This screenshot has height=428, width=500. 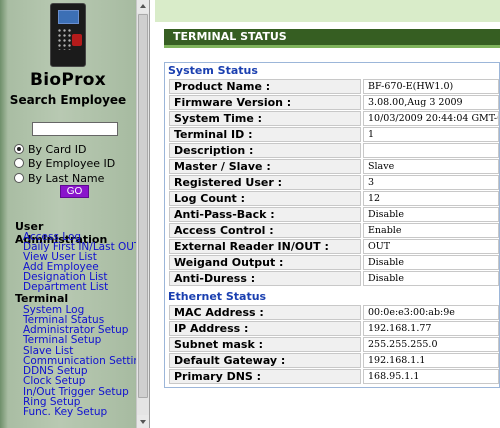 What do you see at coordinates (265, 344) in the screenshot?
I see `status-label: Subnet mask :` at bounding box center [265, 344].